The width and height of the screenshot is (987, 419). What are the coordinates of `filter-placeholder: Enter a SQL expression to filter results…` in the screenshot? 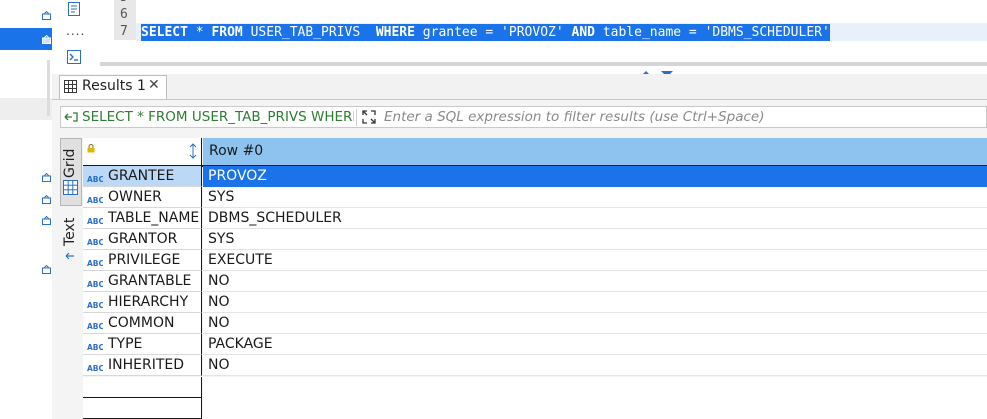 It's located at (574, 117).